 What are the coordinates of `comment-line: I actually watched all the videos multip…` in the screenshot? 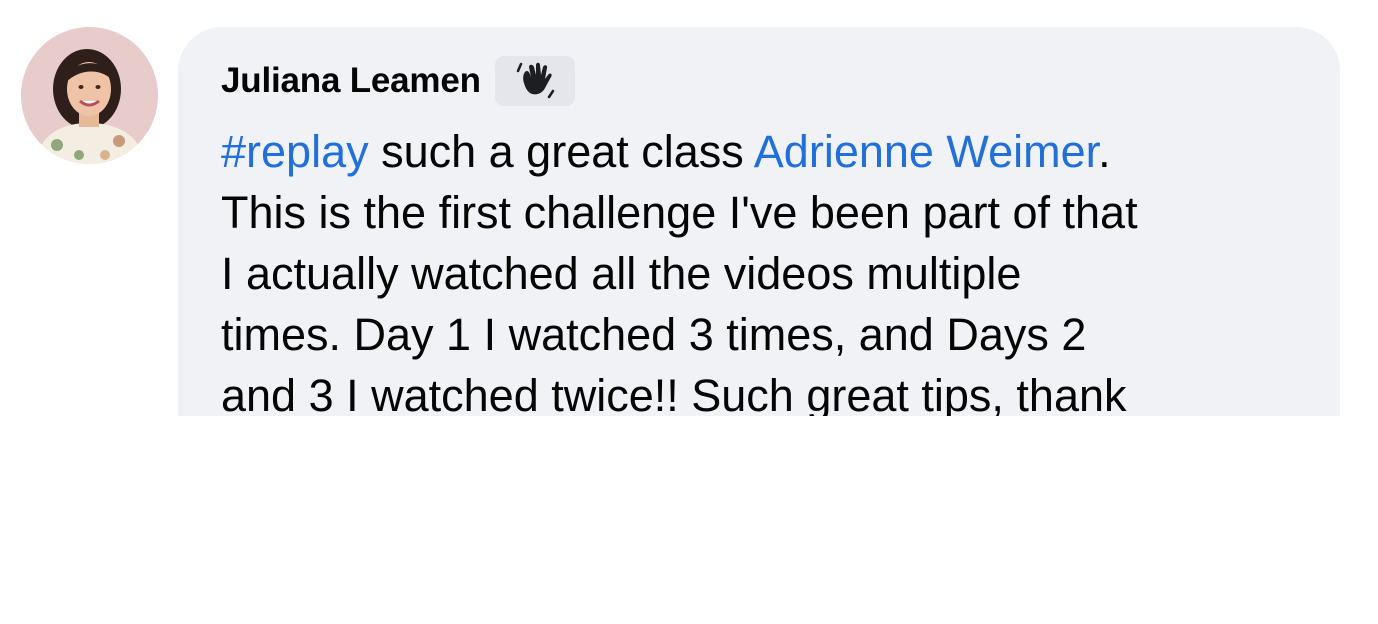 It's located at (621, 273).